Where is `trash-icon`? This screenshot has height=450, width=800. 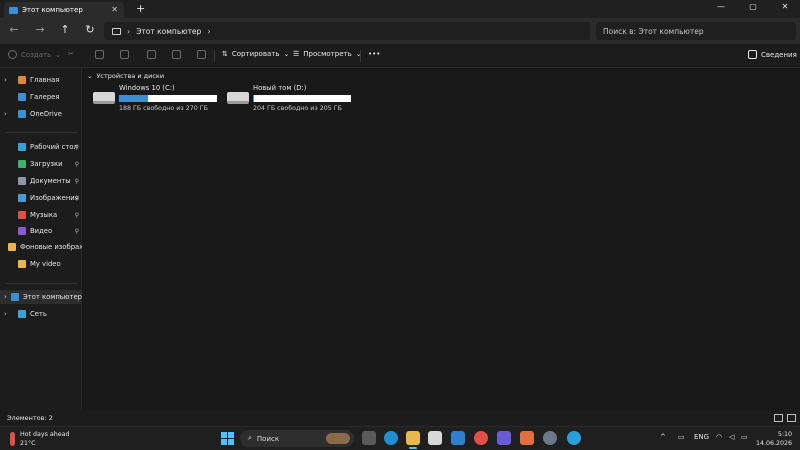
trash-icon is located at coordinates (201, 54).